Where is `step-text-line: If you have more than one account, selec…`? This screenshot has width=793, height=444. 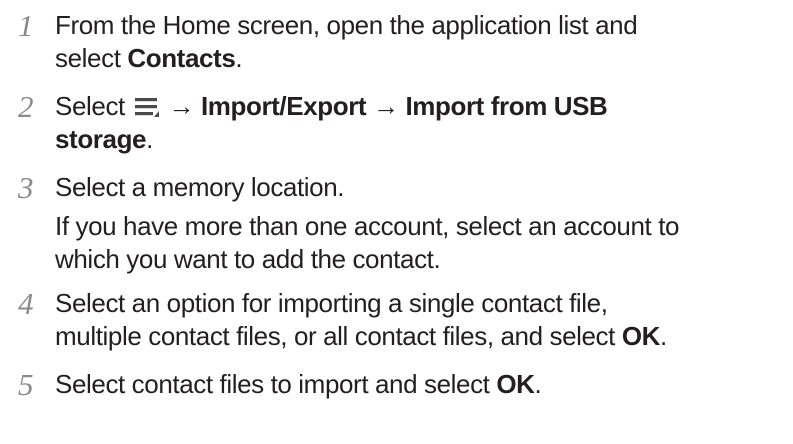 step-text-line: If you have more than one account, selec… is located at coordinates (367, 226).